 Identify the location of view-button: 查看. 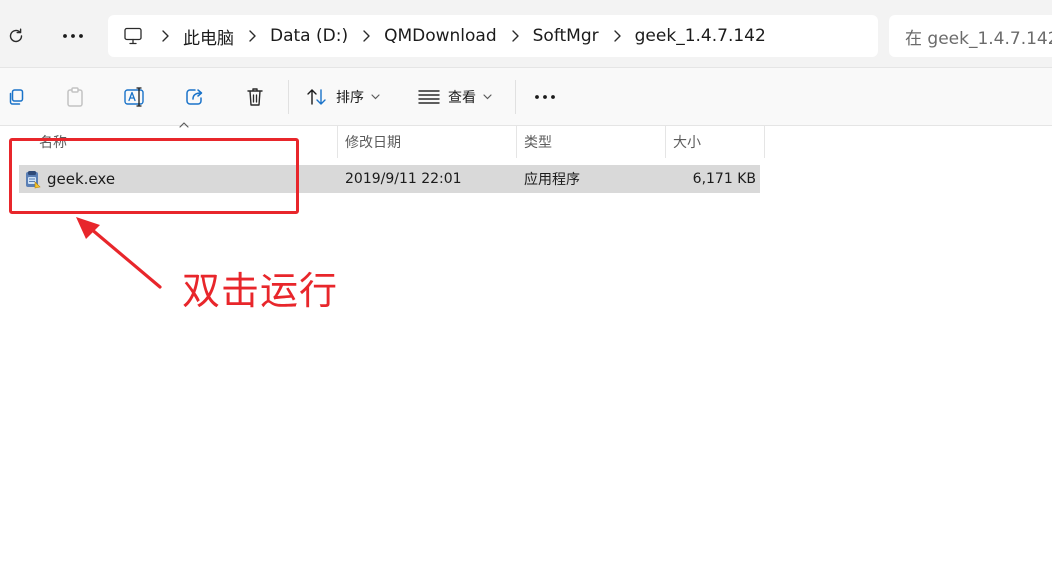
(455, 97).